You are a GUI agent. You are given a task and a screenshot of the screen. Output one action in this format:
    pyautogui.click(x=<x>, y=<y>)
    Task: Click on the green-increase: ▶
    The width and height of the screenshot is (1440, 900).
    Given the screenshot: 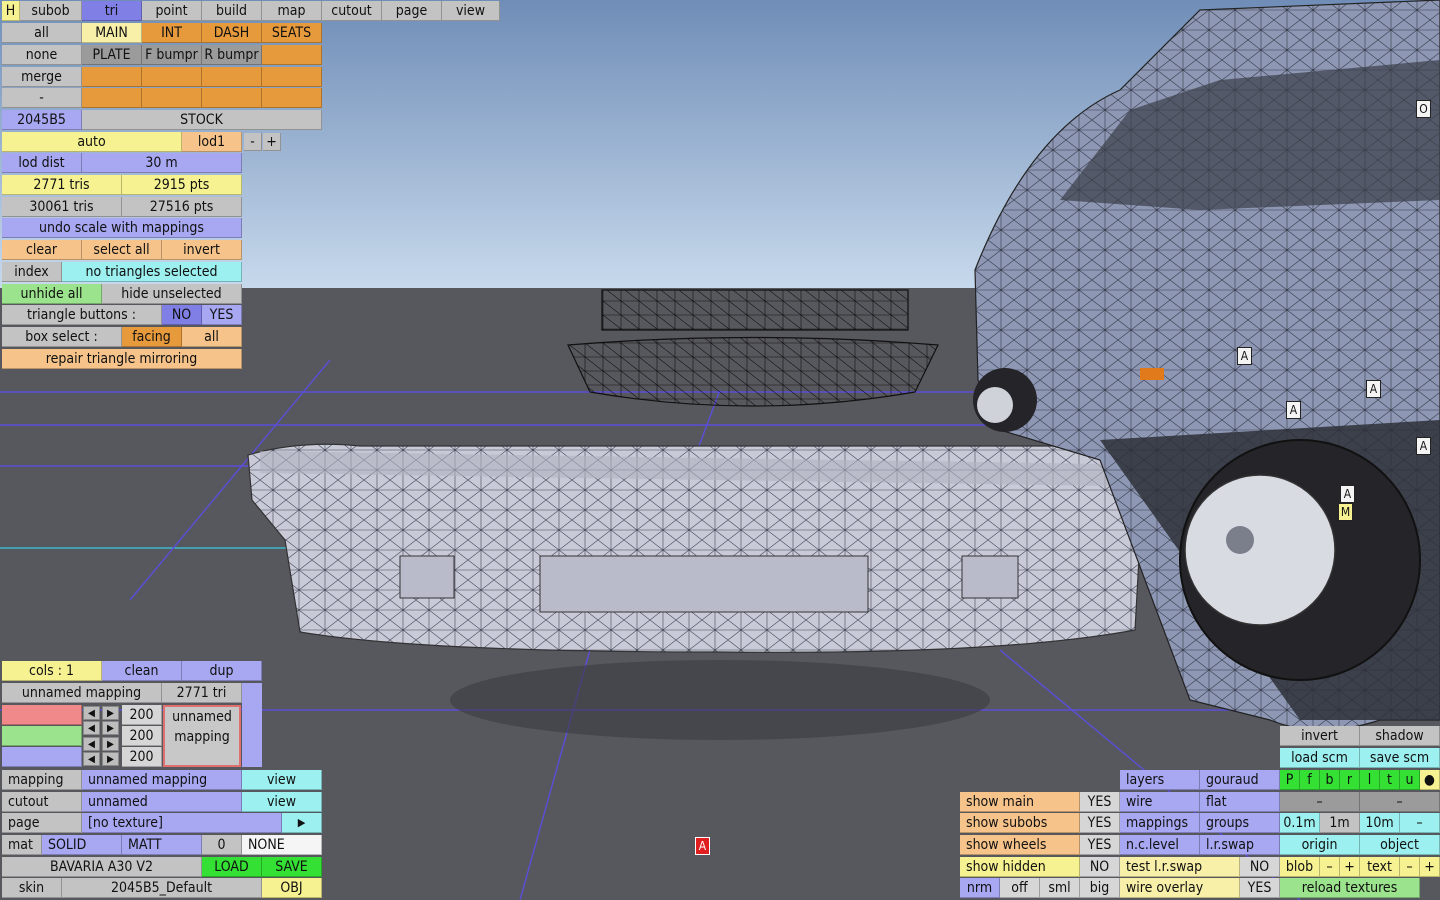 What is the action you would take?
    pyautogui.click(x=110, y=728)
    